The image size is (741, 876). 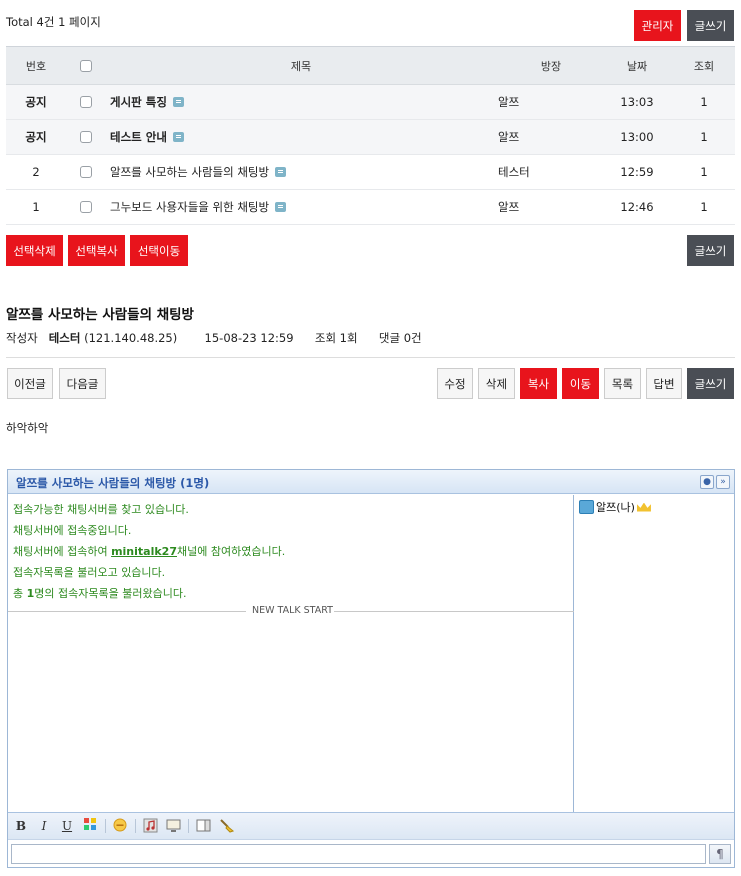 What do you see at coordinates (36, 102) in the screenshot?
I see `row-number: 공지` at bounding box center [36, 102].